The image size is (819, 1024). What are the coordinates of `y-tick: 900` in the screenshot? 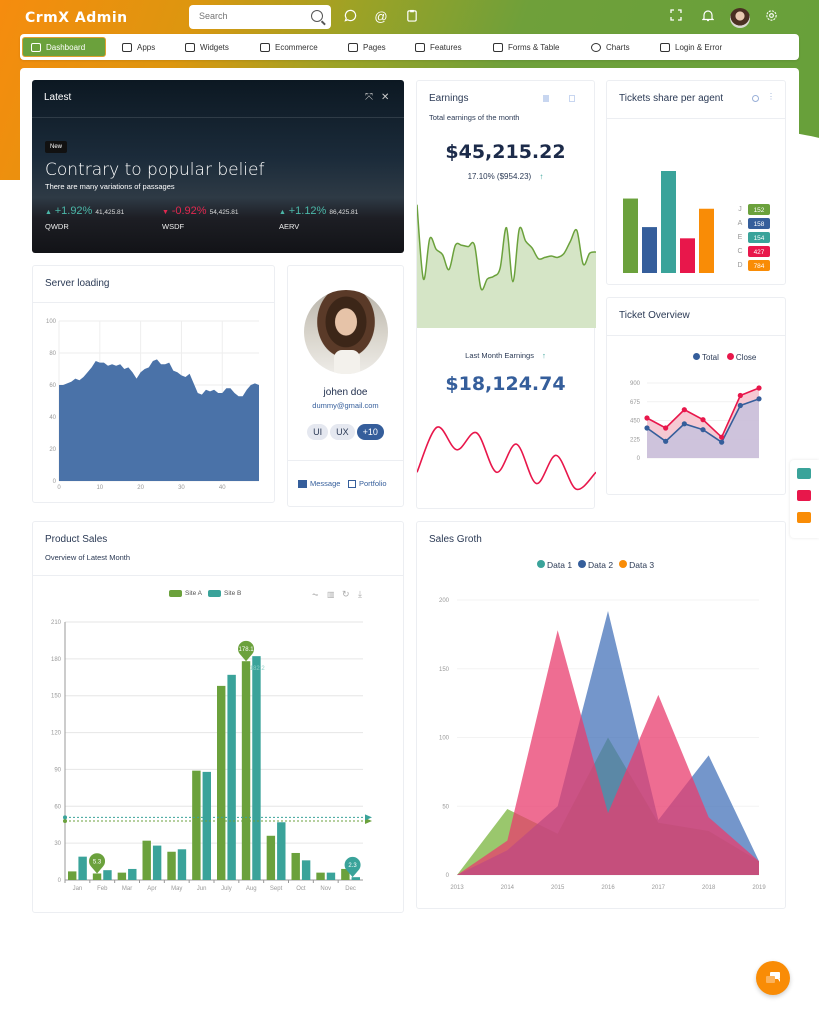 It's located at (635, 384).